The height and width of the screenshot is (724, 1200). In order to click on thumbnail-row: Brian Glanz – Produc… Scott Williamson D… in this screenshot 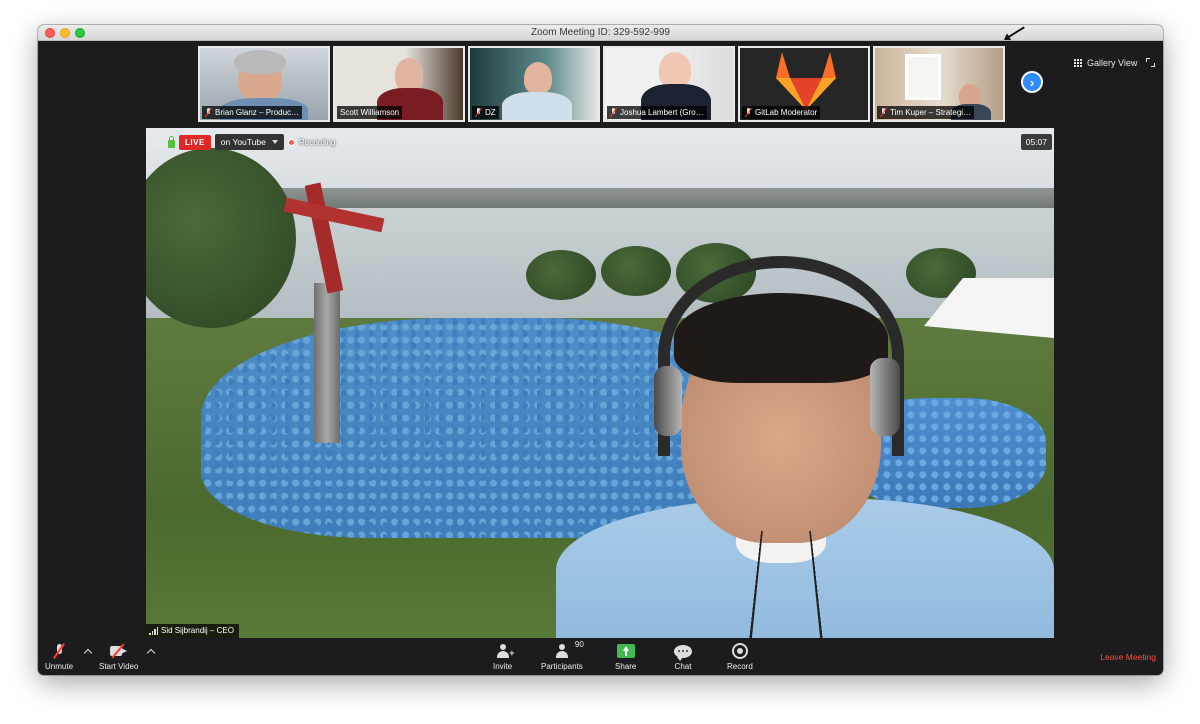, I will do `click(601, 84)`.